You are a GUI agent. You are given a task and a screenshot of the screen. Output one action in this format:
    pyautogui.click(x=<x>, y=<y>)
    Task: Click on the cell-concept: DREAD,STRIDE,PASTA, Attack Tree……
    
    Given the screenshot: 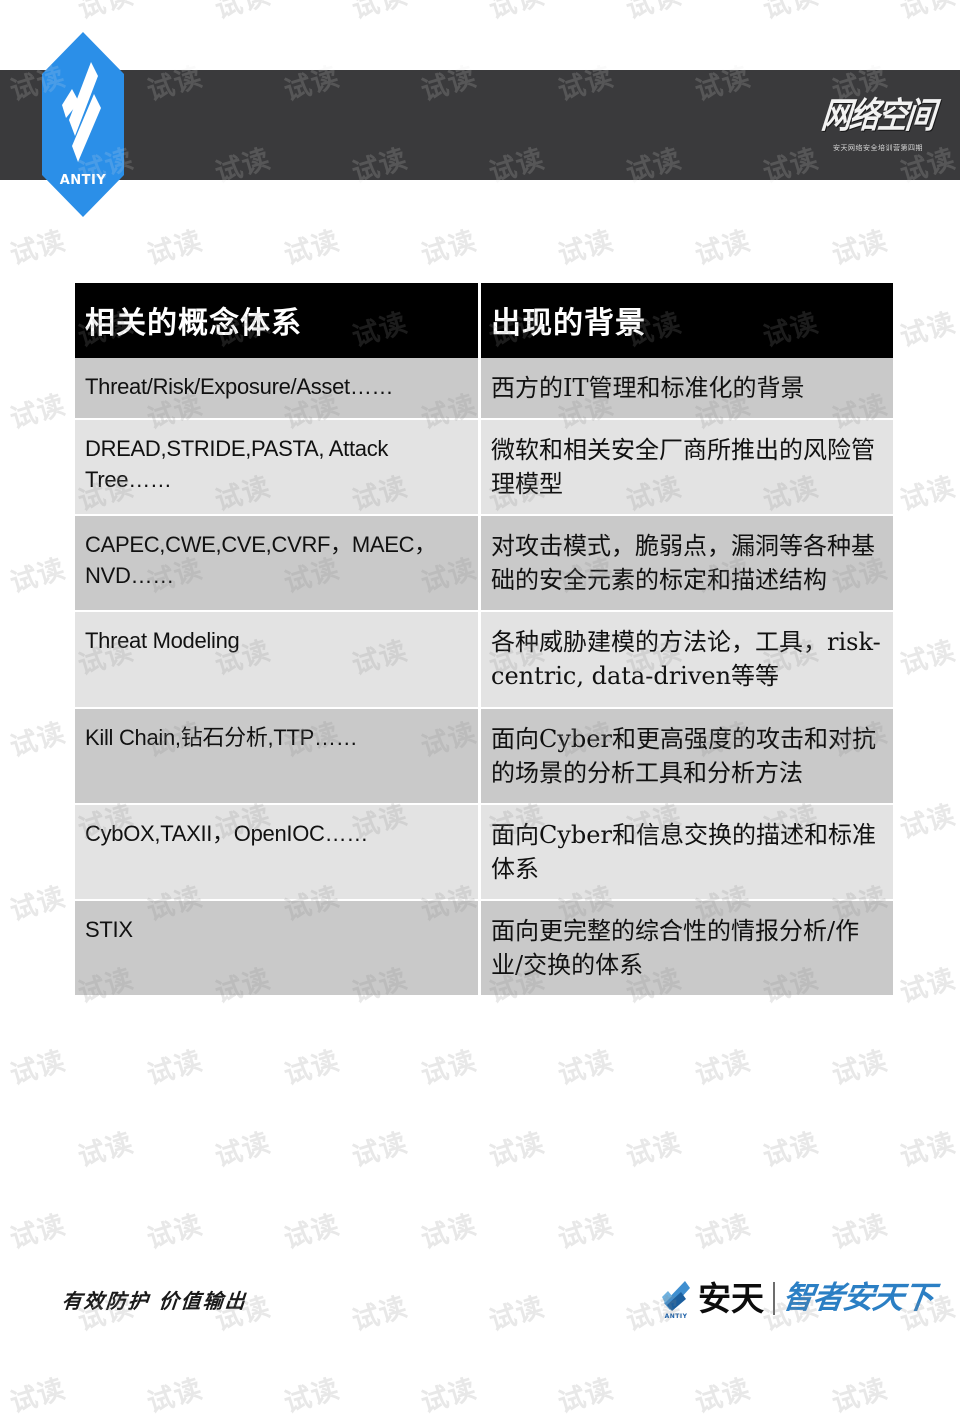 What is the action you would take?
    pyautogui.click(x=278, y=468)
    